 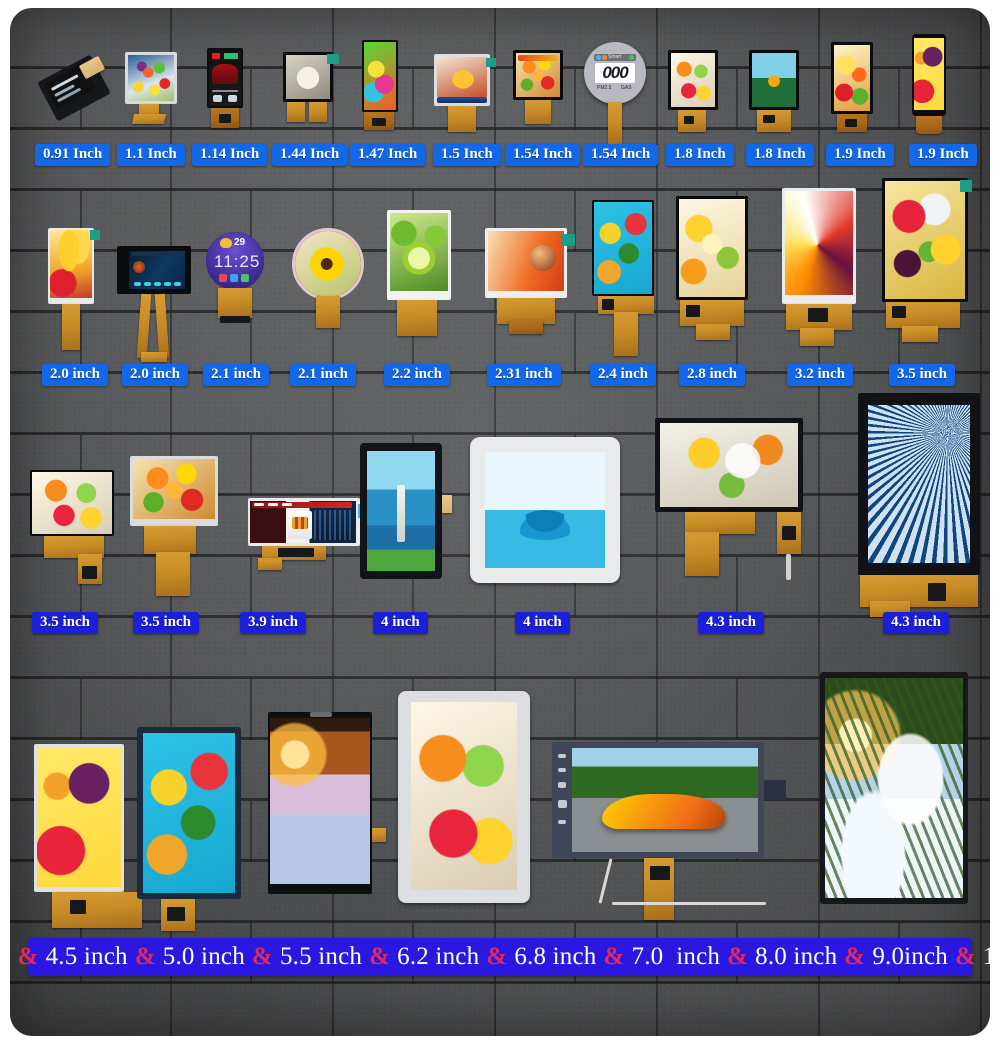 I want to click on size-label-1-9-a: 1.9 Inch, so click(x=860, y=155).